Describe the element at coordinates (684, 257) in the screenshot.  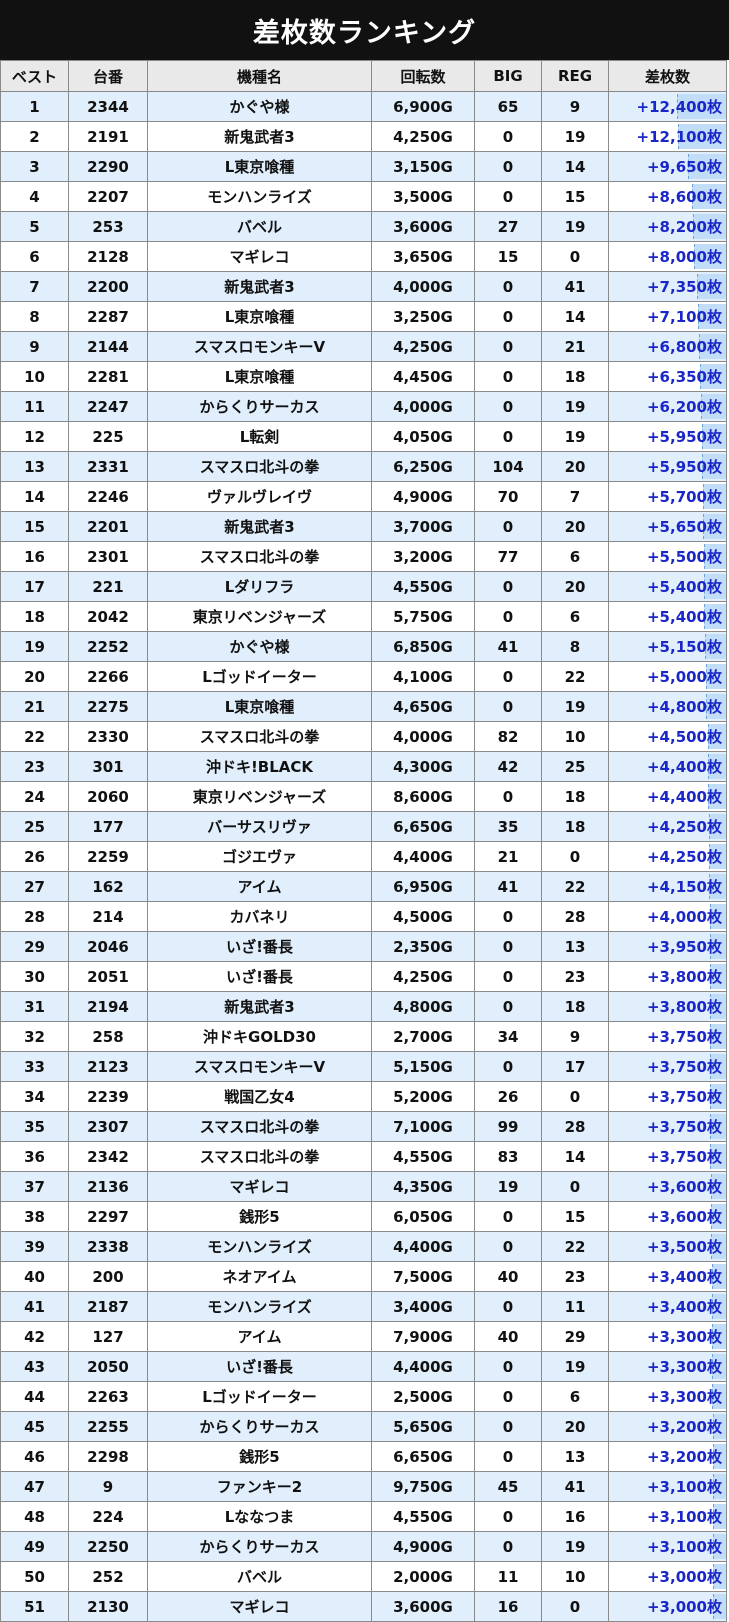
I see `diff-value: +8,000枚` at that location.